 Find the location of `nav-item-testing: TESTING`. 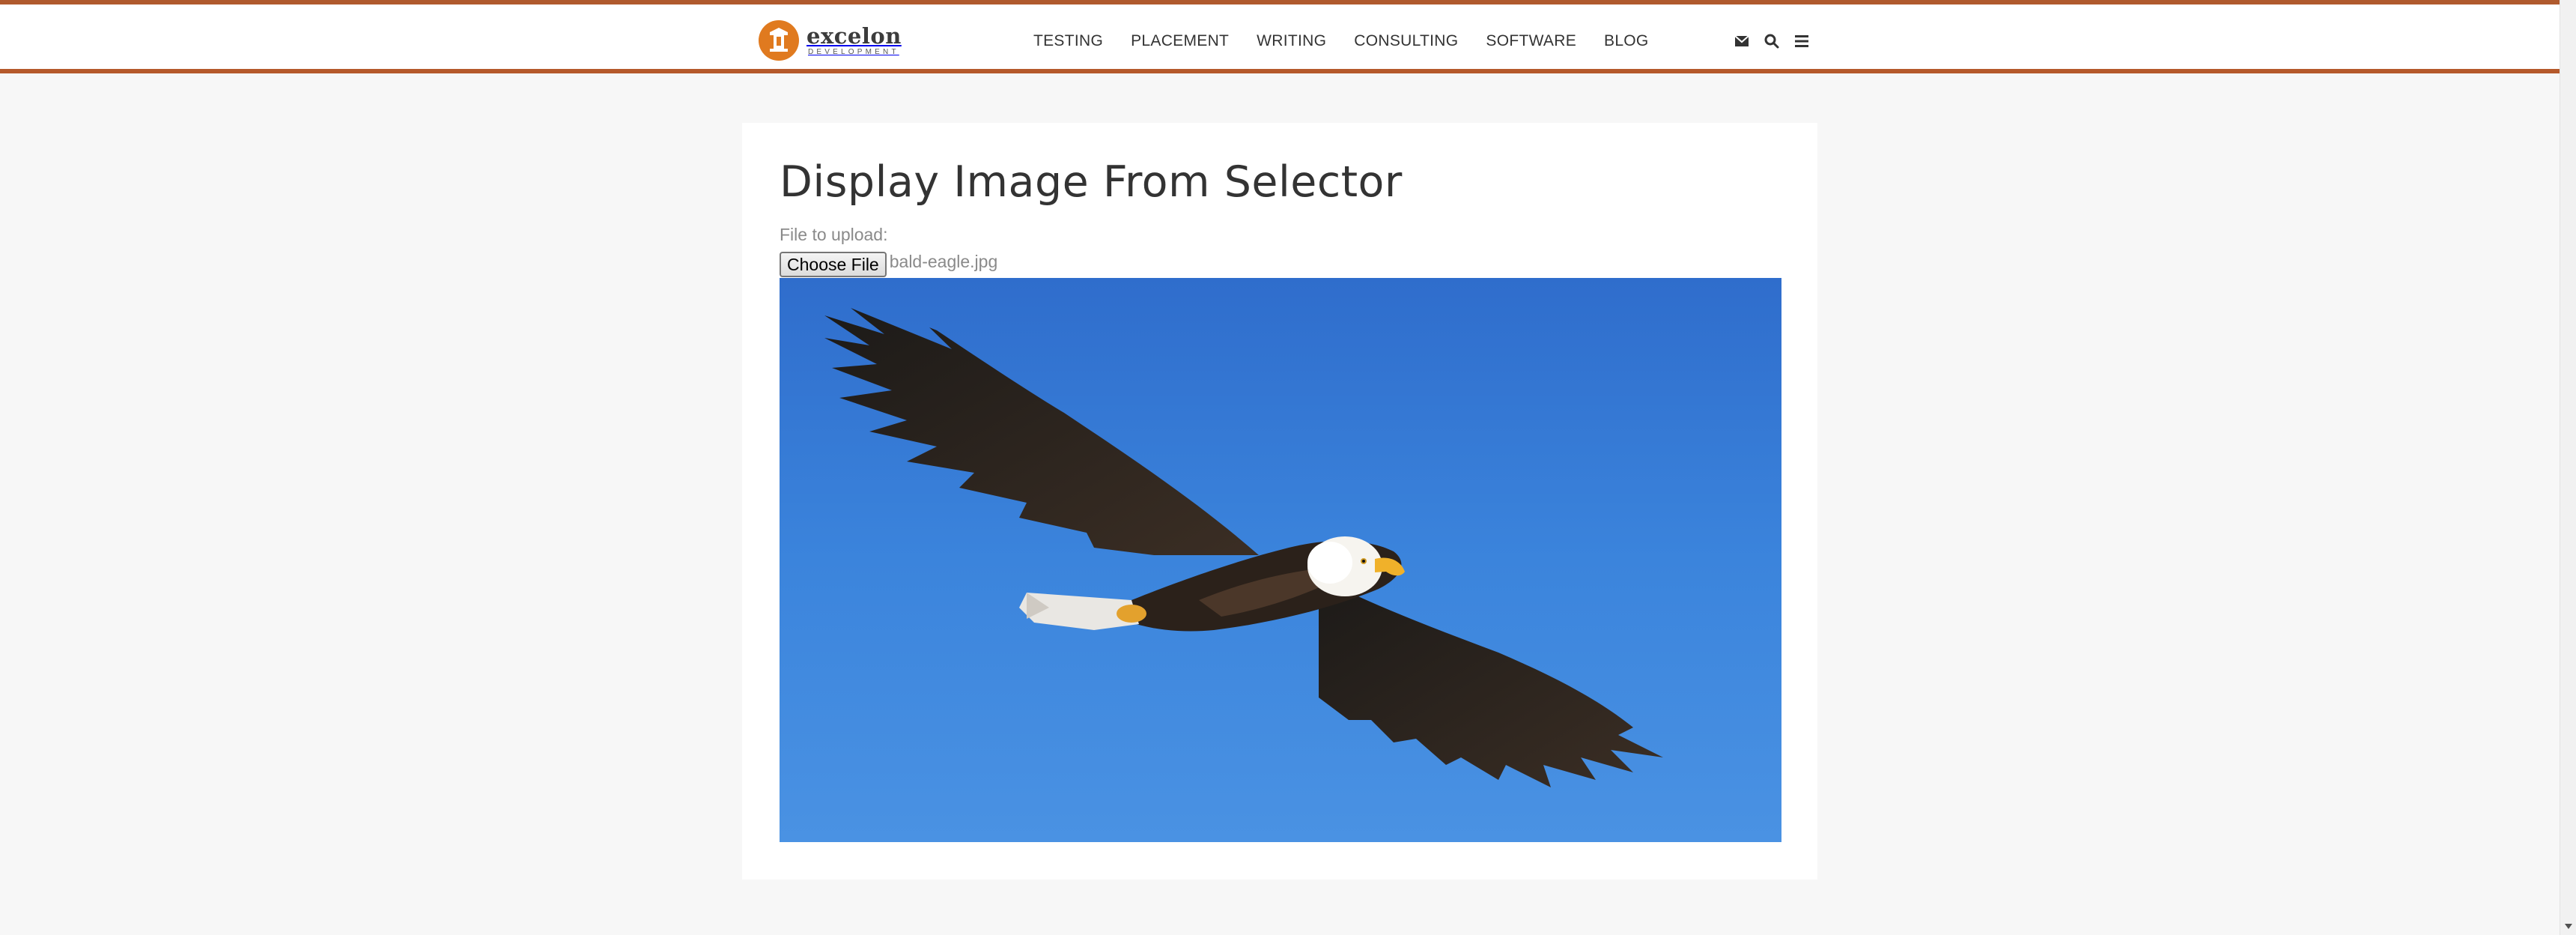

nav-item-testing: TESTING is located at coordinates (1068, 41).